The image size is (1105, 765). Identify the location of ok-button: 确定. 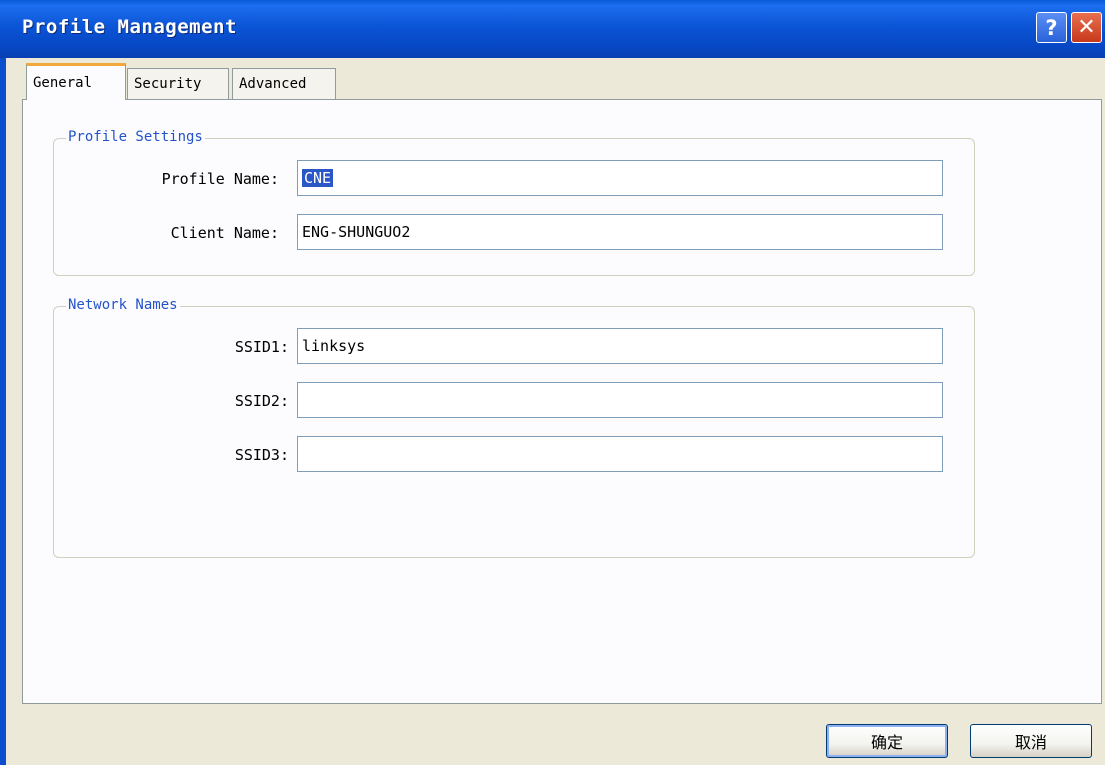
(887, 741).